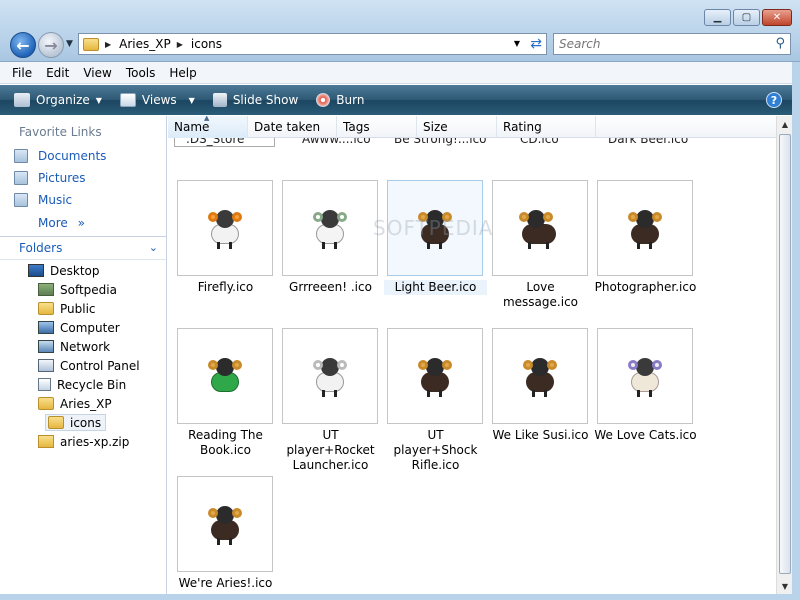 This screenshot has width=800, height=600. I want to click on file-item-grrreeen: Grrreeen! .ico, so click(330, 237).